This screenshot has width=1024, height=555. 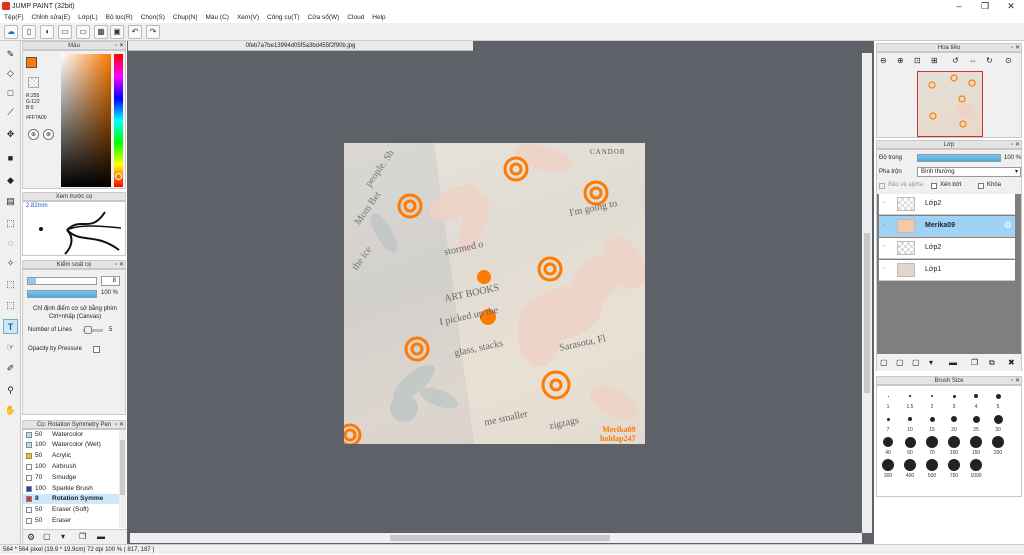 I want to click on rotate-right-icon: ↻, so click(x=989, y=60).